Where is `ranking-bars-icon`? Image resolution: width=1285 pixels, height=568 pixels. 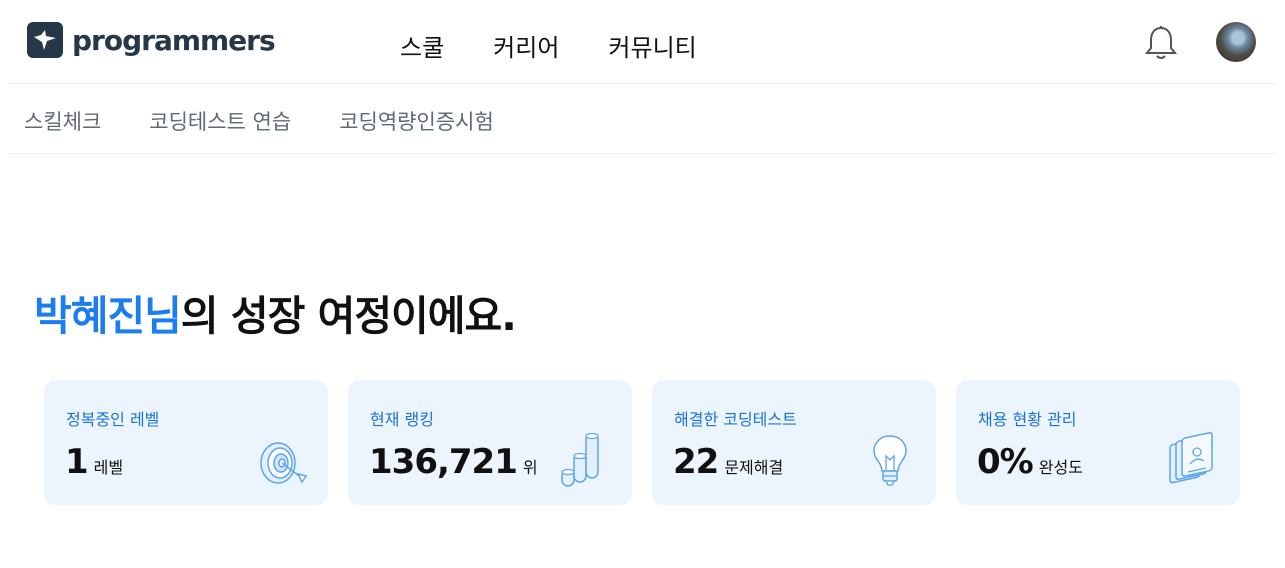
ranking-bars-icon is located at coordinates (586, 459).